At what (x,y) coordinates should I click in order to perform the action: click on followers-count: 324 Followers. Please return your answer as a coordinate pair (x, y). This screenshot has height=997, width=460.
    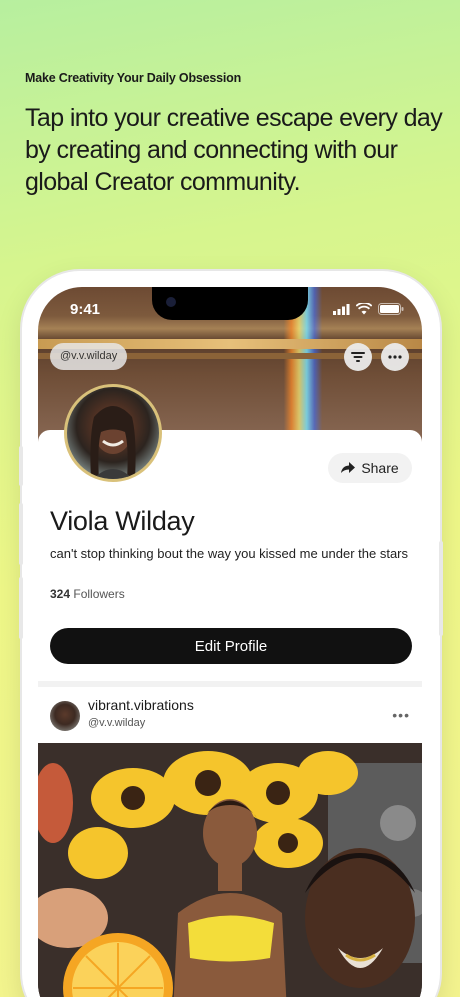
    Looking at the image, I should click on (87, 594).